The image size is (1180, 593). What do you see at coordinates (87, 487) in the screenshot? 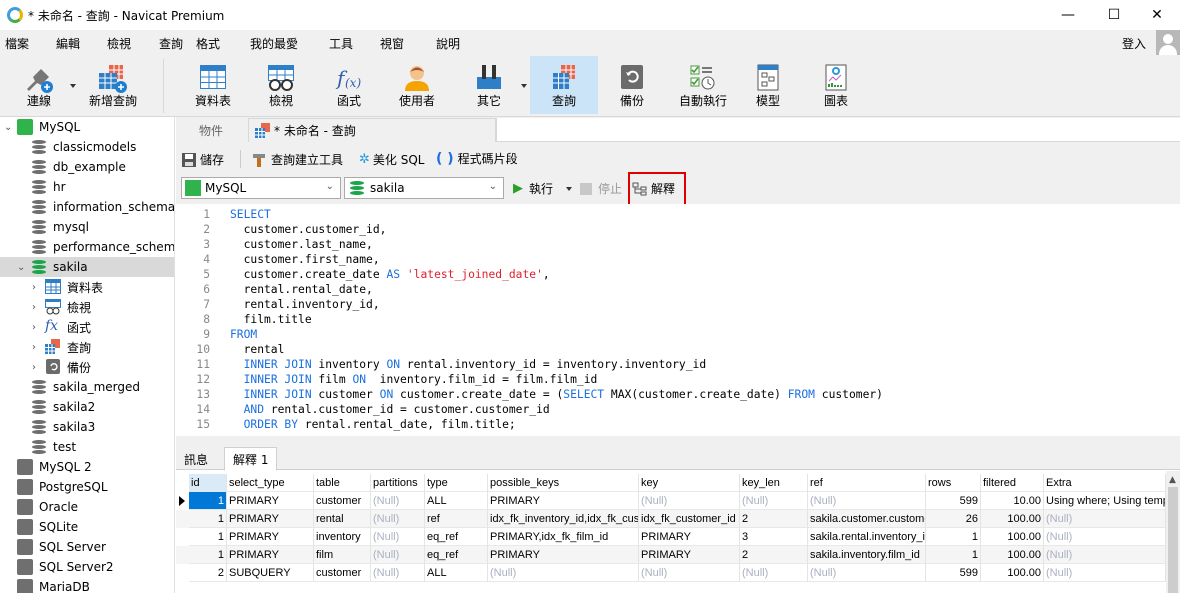
I see `tree-connection-postgresql: PostgreSQL` at bounding box center [87, 487].